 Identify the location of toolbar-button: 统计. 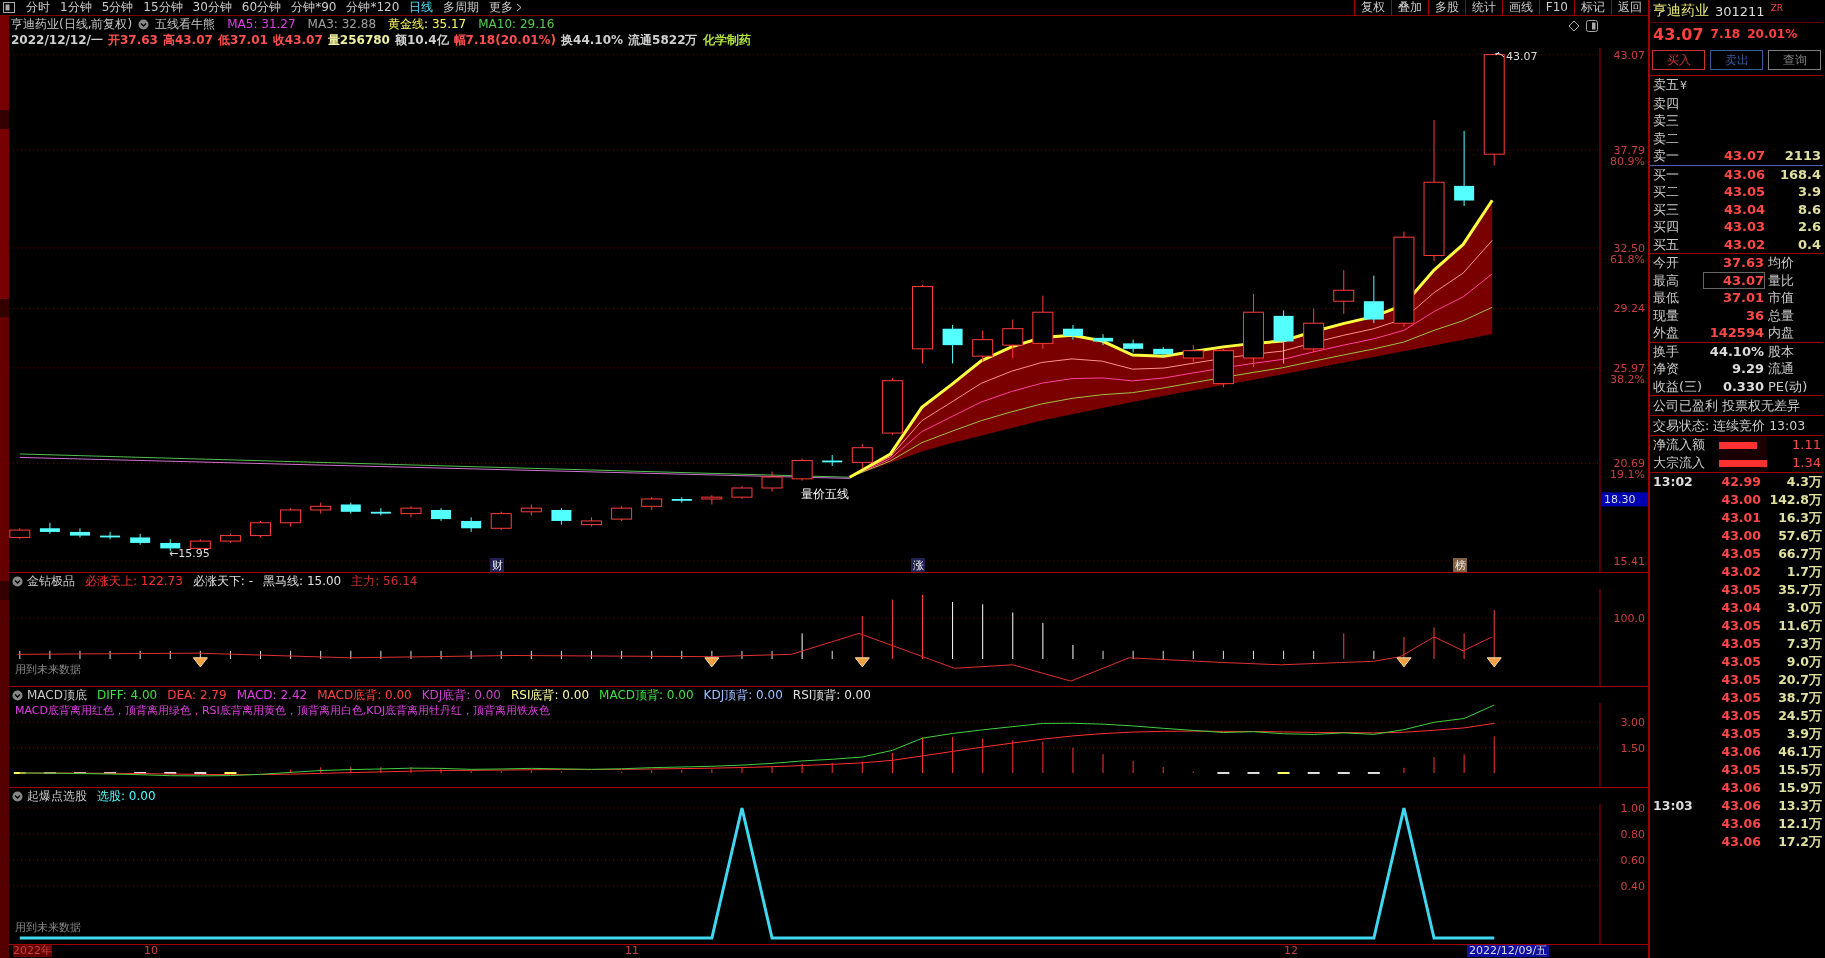
(1483, 7).